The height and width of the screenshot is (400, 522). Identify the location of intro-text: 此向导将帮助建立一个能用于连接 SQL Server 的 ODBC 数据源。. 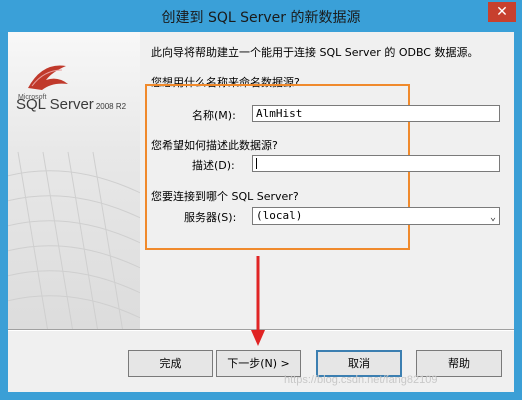
(315, 52).